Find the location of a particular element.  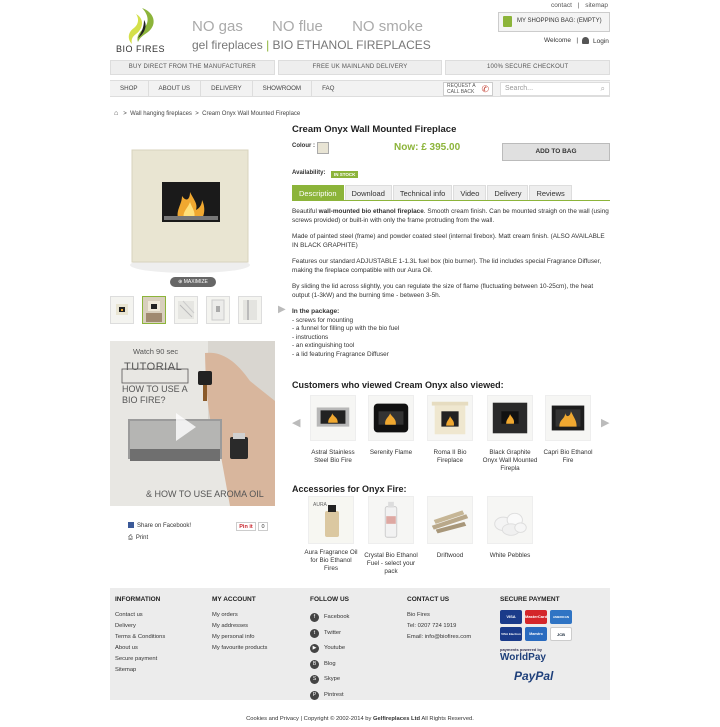

call-back-label: REQUEST A CALL BACK is located at coordinates (461, 89).